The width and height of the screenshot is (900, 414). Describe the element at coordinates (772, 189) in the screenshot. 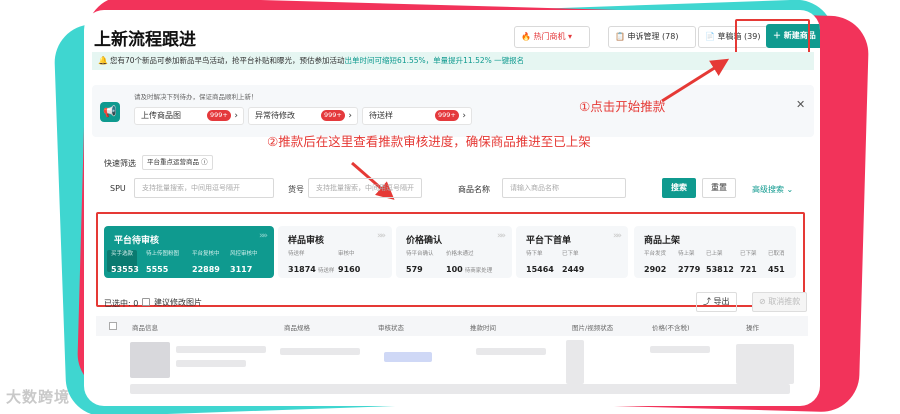

I see `advanced-search-toggle: 高级搜索 ⌄` at that location.